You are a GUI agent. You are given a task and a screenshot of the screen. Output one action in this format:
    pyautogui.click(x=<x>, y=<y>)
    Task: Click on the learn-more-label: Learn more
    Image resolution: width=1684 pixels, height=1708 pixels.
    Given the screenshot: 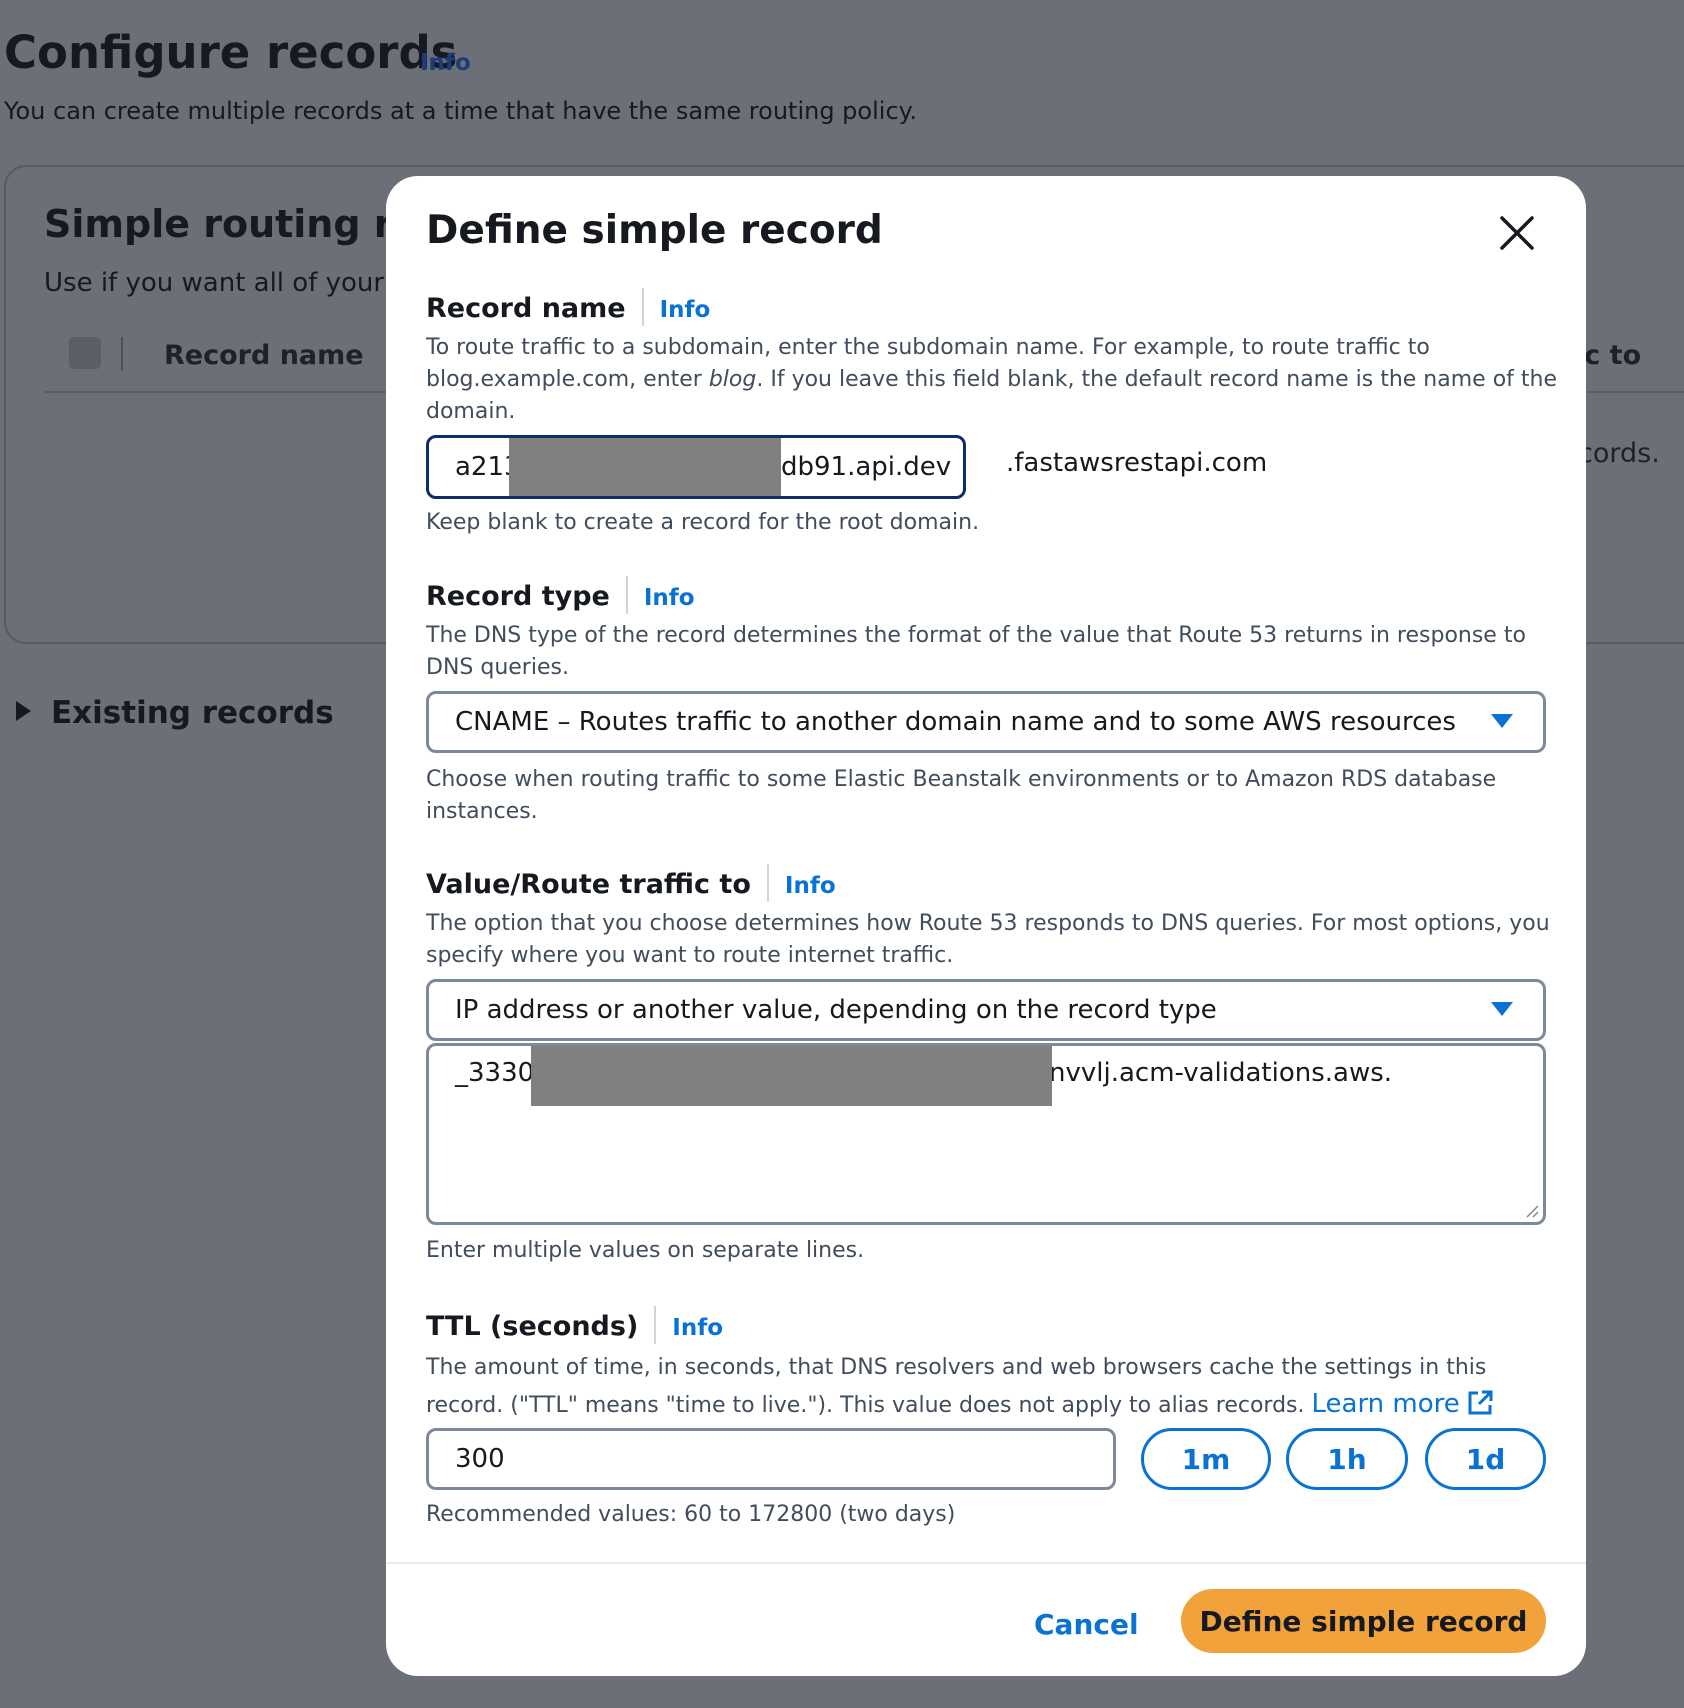 What is the action you would take?
    pyautogui.click(x=1385, y=1404)
    